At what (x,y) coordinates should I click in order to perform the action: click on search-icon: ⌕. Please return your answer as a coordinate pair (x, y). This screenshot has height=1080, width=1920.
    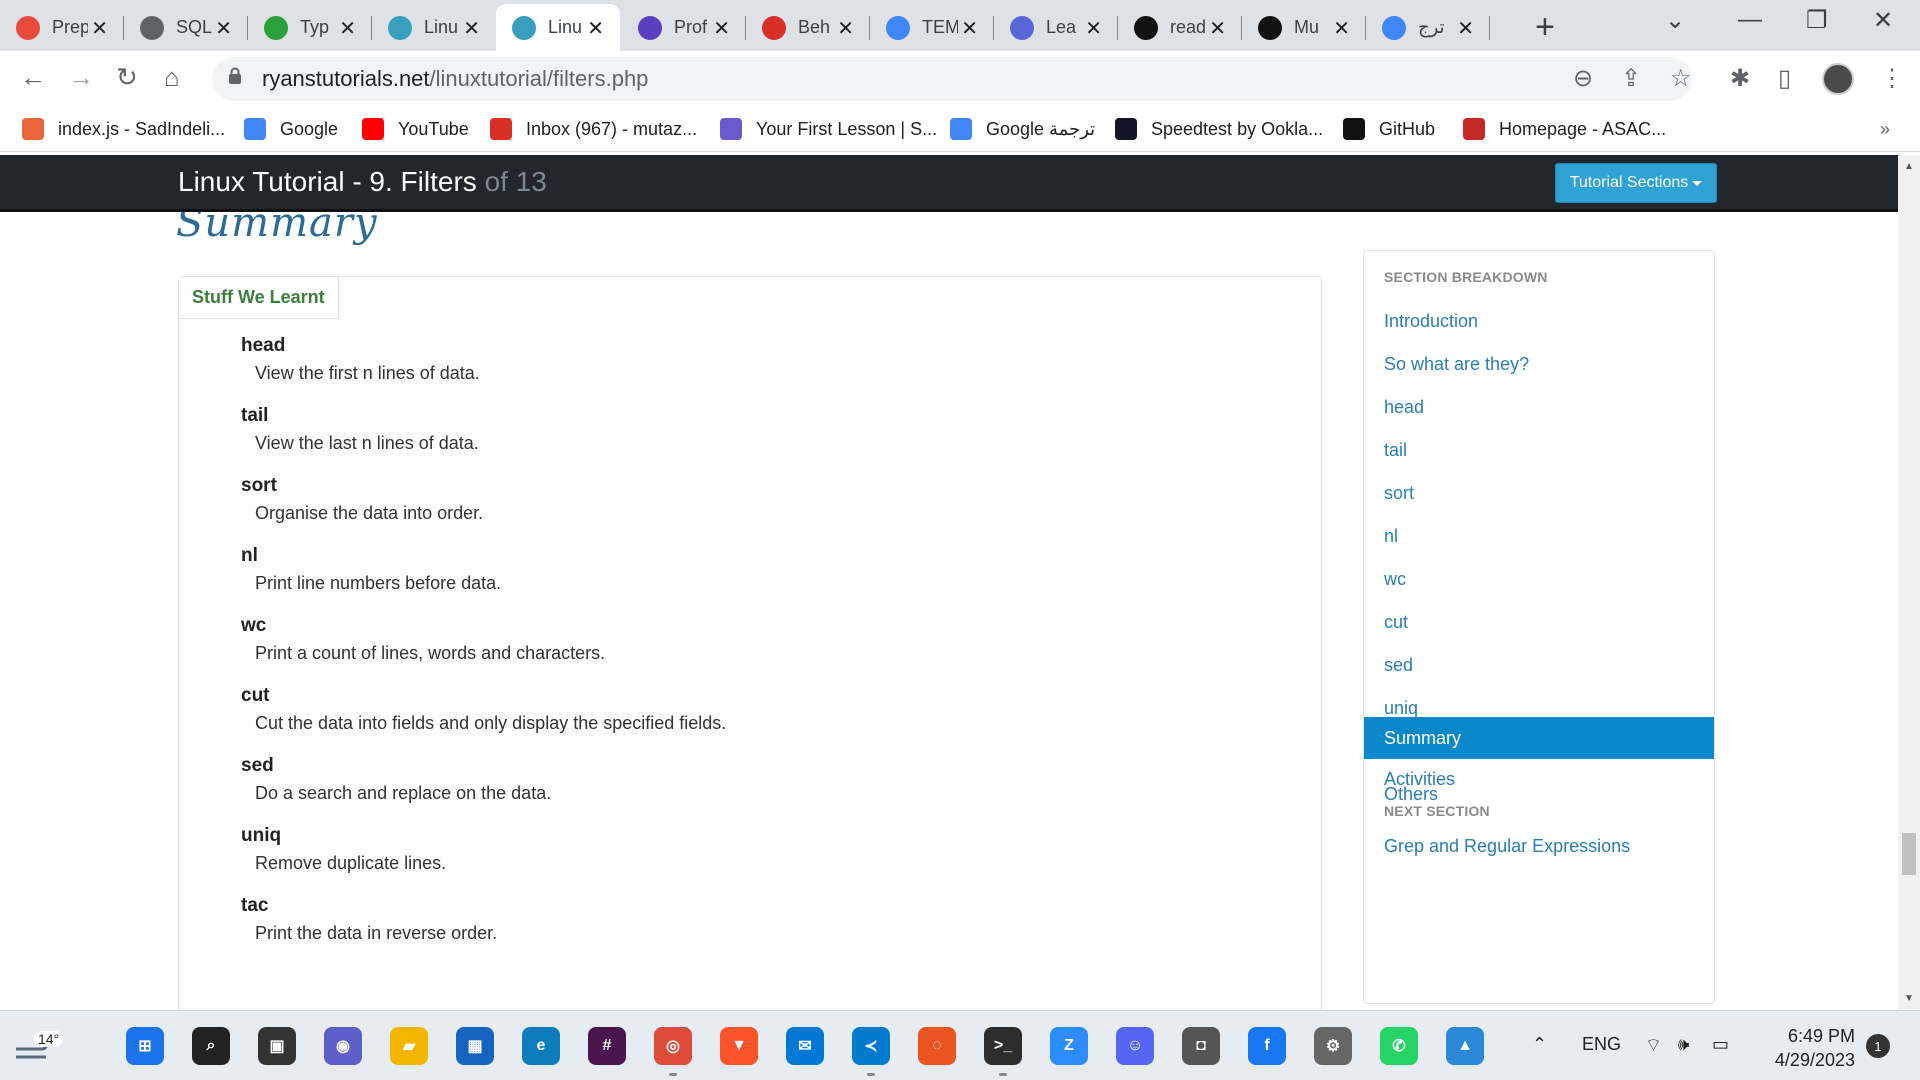
    Looking at the image, I should click on (211, 1046).